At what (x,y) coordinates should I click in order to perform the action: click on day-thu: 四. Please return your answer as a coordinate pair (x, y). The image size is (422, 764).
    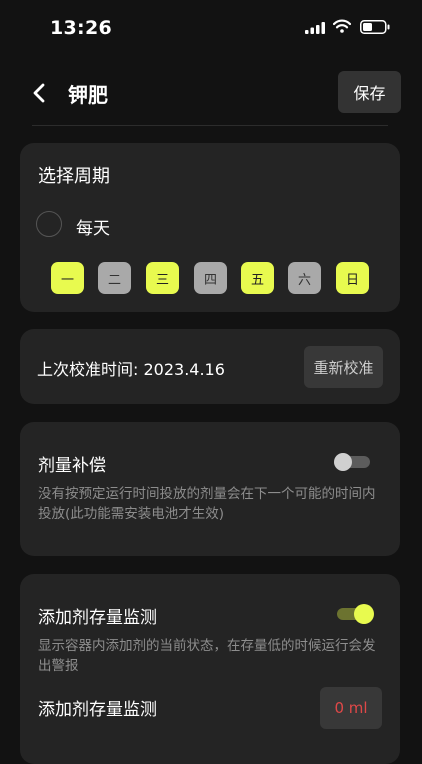
    Looking at the image, I should click on (210, 278).